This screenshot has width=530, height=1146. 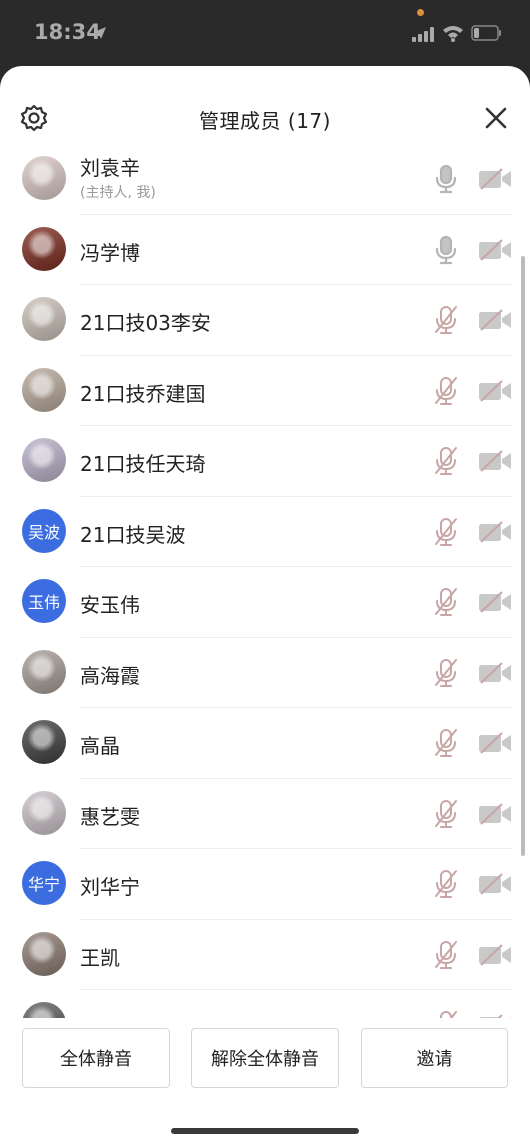 What do you see at coordinates (67, 32) in the screenshot?
I see `status-time: 18:34` at bounding box center [67, 32].